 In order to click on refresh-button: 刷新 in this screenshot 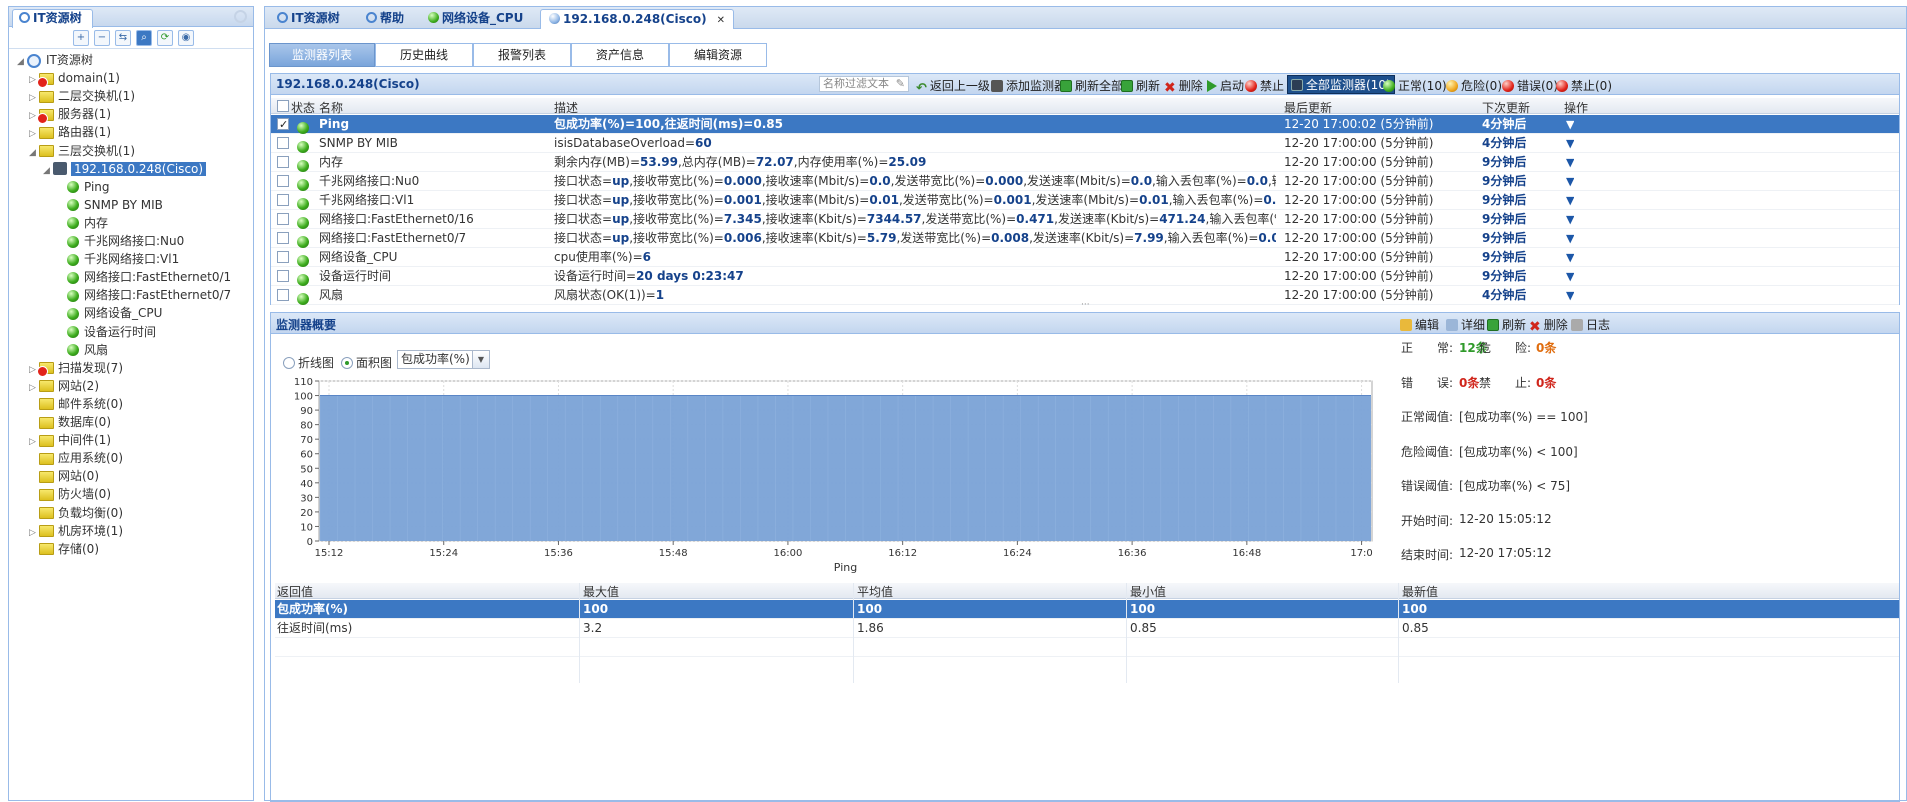, I will do `click(1140, 85)`.